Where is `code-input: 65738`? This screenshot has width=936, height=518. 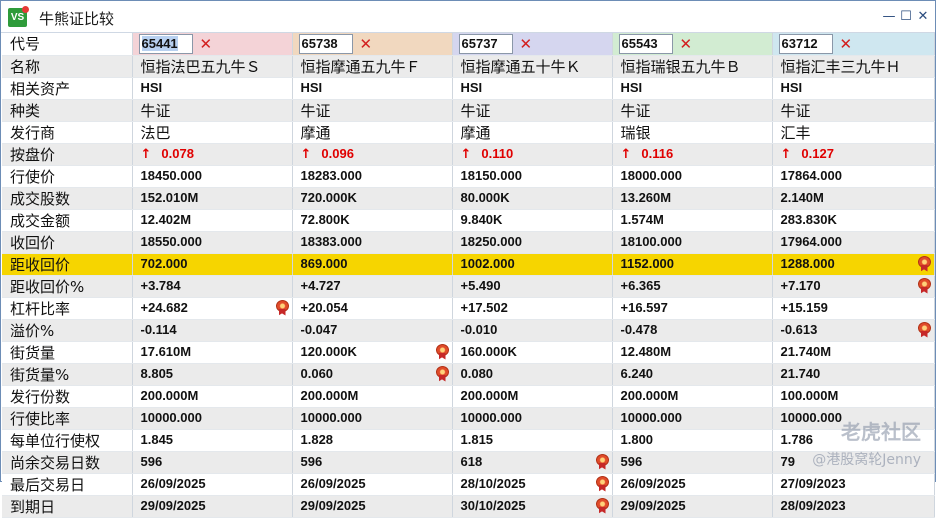 code-input: 65738 is located at coordinates (325, 44).